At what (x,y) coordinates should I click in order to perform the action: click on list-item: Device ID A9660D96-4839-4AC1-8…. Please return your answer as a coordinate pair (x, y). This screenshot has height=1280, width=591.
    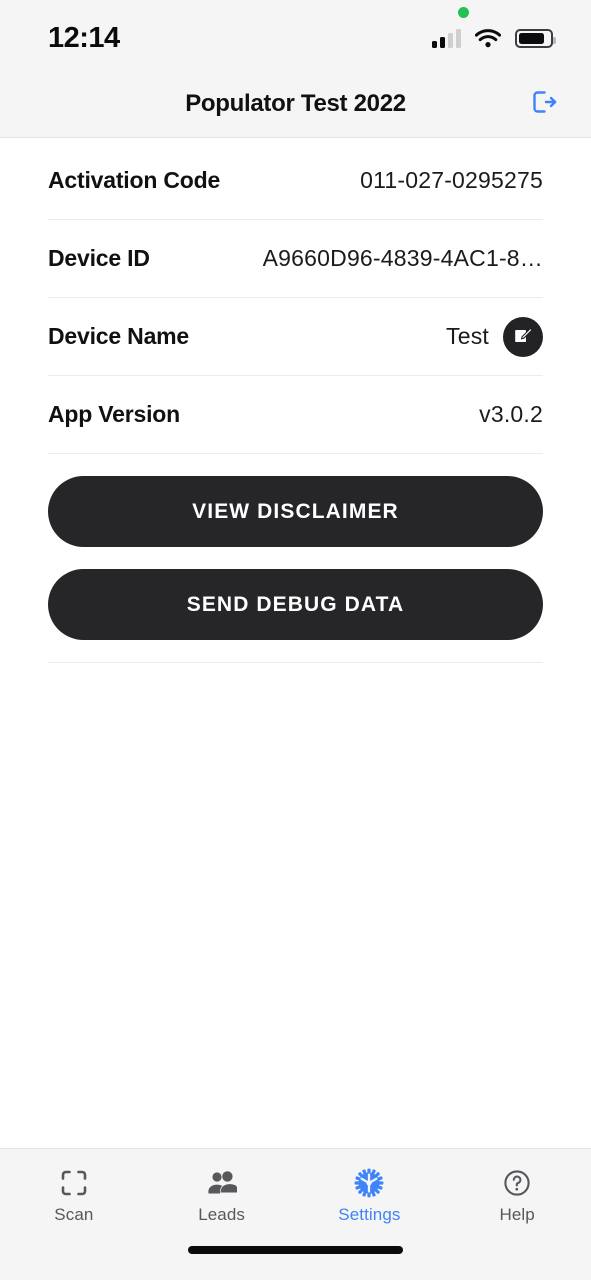
    Looking at the image, I should click on (295, 259).